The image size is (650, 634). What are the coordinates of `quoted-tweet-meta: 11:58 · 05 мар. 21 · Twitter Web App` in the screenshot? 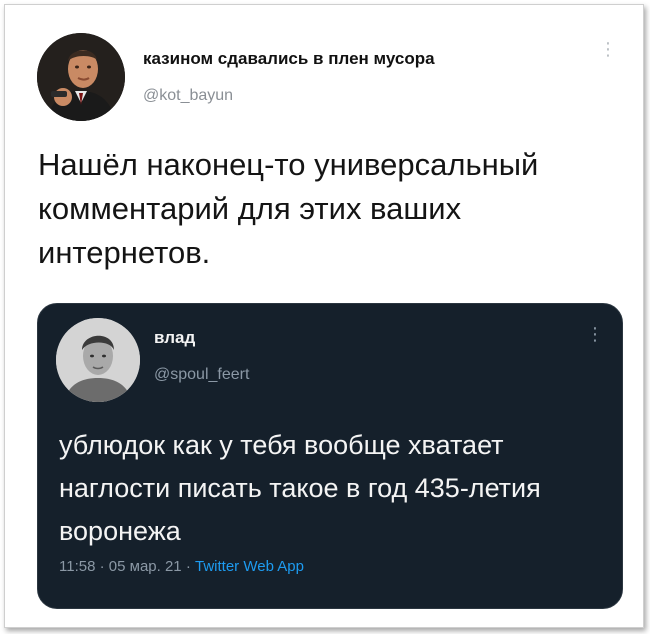 It's located at (181, 566).